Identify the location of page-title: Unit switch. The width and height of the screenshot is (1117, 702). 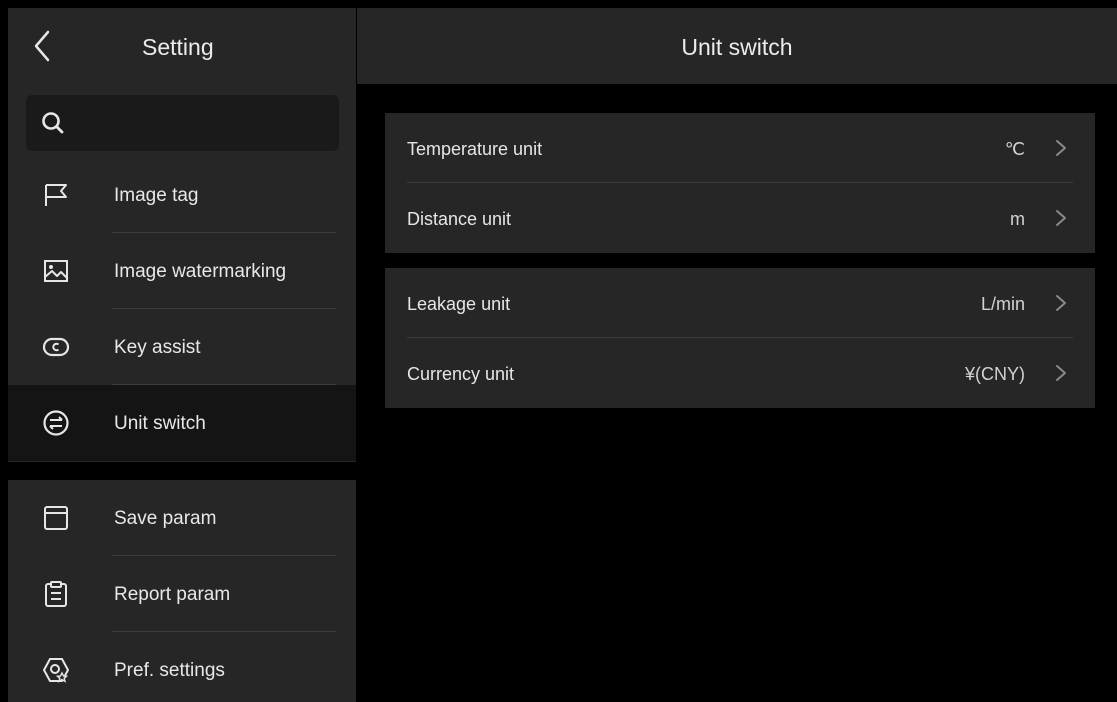
(737, 47).